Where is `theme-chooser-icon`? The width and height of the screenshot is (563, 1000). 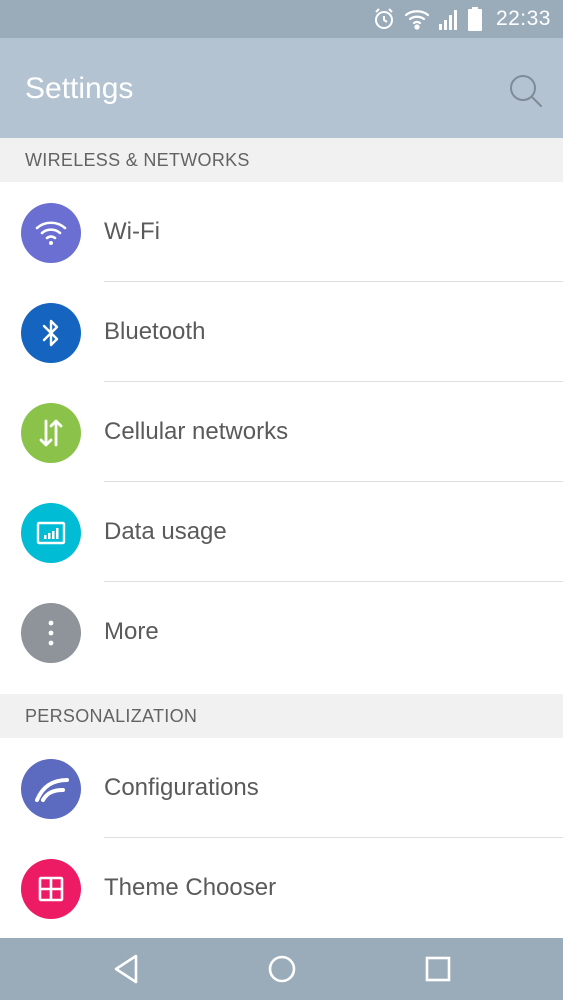
theme-chooser-icon is located at coordinates (51, 889).